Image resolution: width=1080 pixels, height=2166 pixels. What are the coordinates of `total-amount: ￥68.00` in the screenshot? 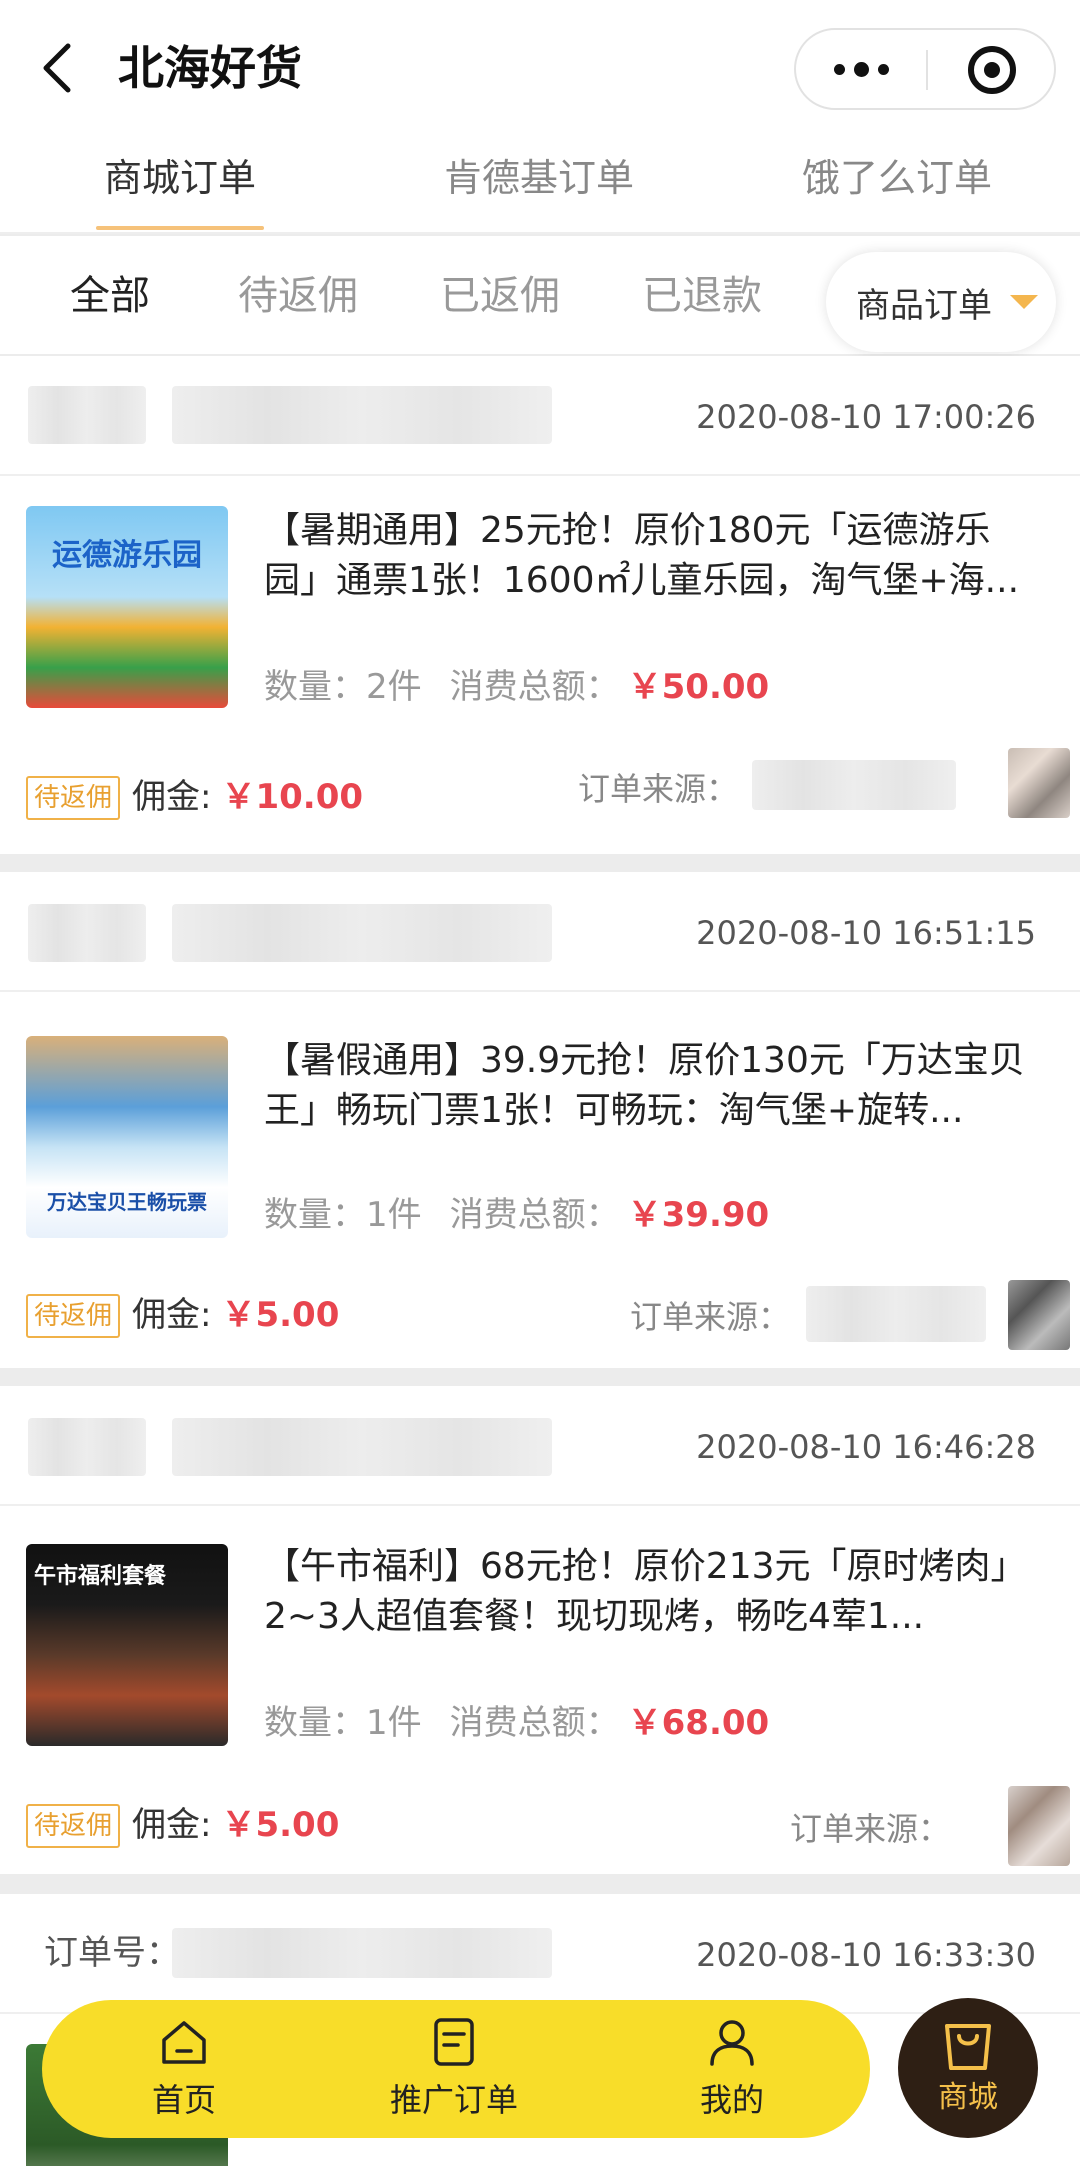 It's located at (698, 1723).